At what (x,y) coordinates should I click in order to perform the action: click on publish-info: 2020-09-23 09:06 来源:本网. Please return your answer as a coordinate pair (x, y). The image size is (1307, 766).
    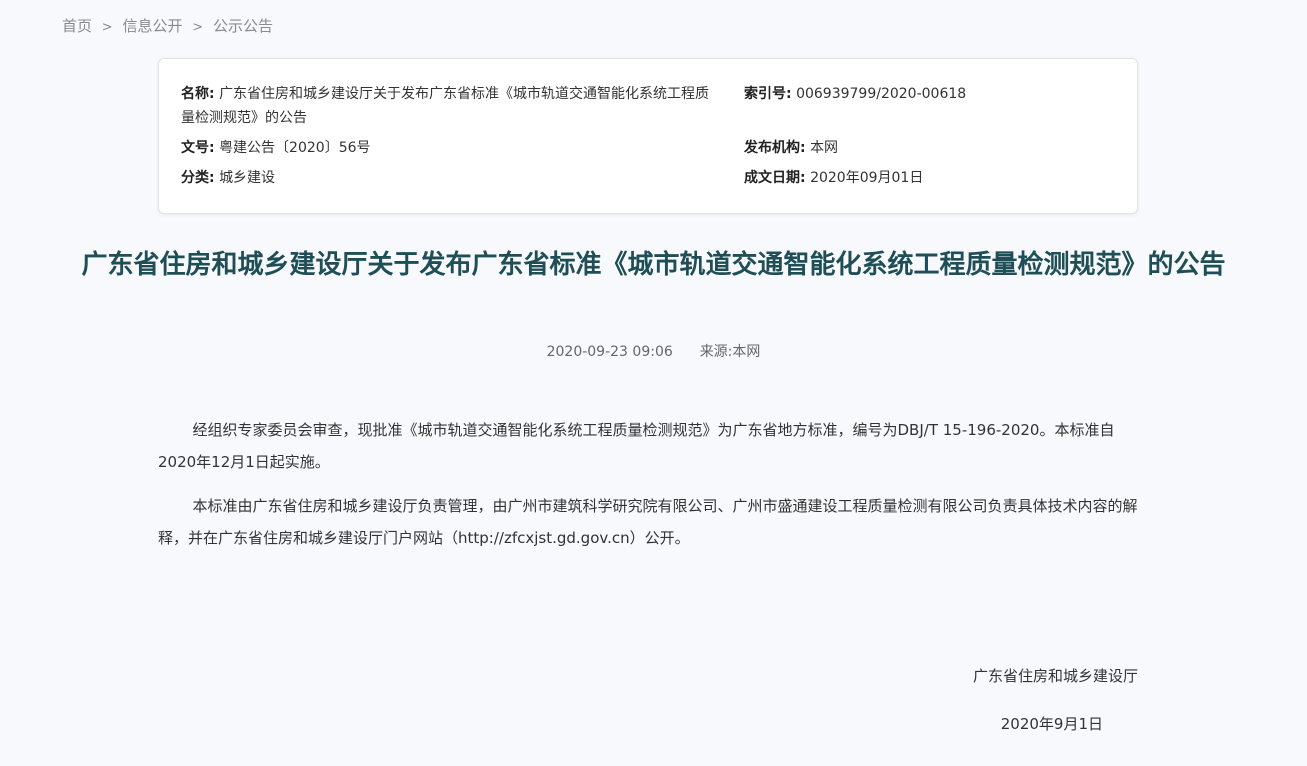
    Looking at the image, I should click on (653, 352).